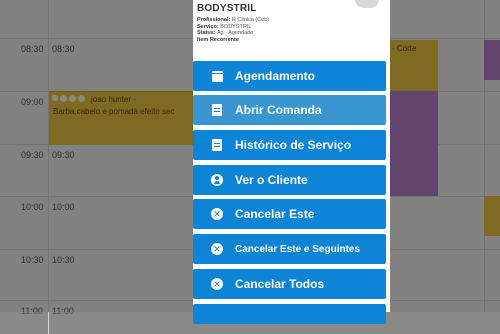 The image size is (500, 334). I want to click on ver-cliente-button: Ver o Cliente, so click(289, 180).